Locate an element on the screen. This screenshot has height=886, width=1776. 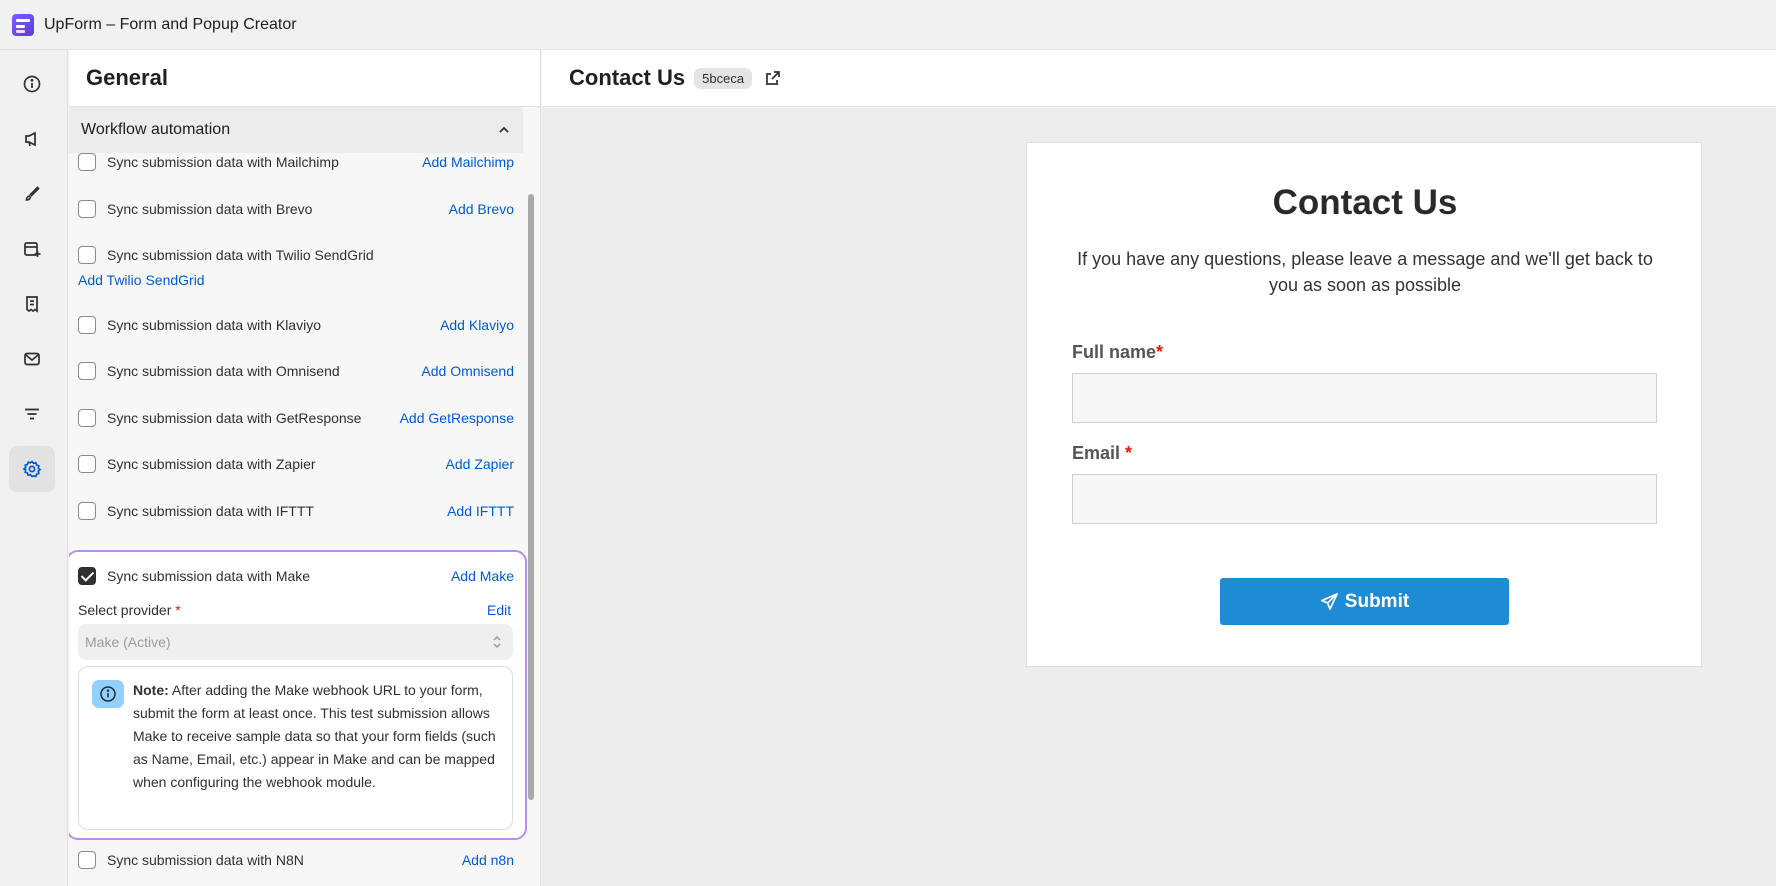
add-make-link: Add Make is located at coordinates (482, 576).